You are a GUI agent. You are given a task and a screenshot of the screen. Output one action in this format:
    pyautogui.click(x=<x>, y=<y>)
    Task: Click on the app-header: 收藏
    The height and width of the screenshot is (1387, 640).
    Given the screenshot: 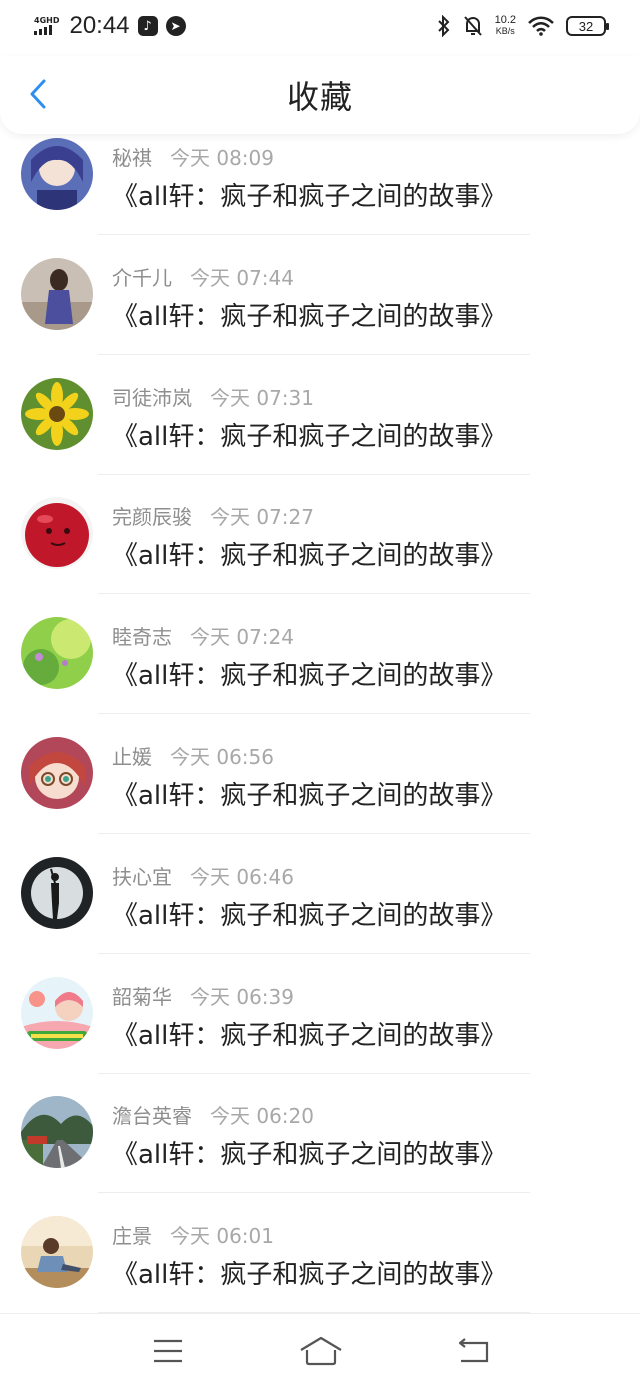 What is the action you would take?
    pyautogui.click(x=320, y=95)
    